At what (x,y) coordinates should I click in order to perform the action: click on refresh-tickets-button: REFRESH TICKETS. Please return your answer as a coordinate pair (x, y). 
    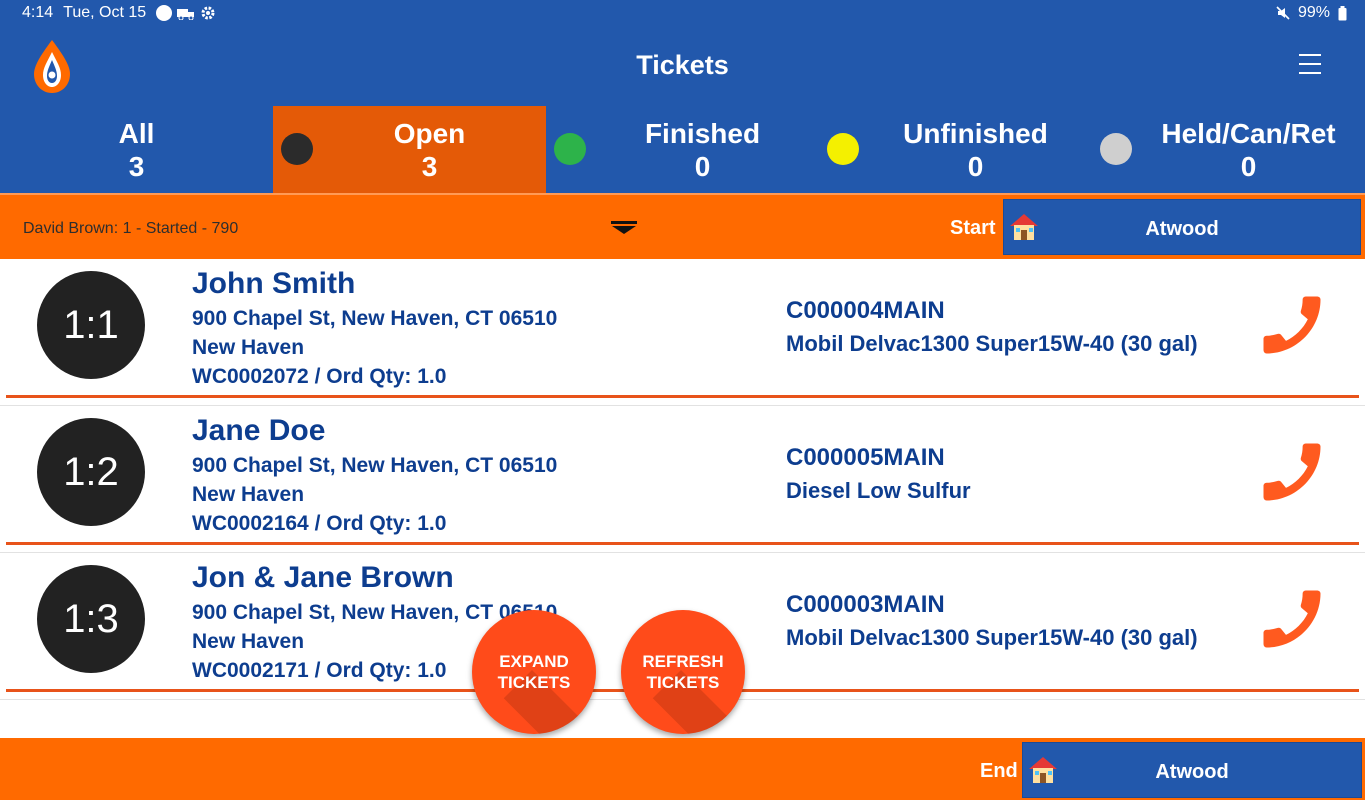
    Looking at the image, I should click on (683, 672).